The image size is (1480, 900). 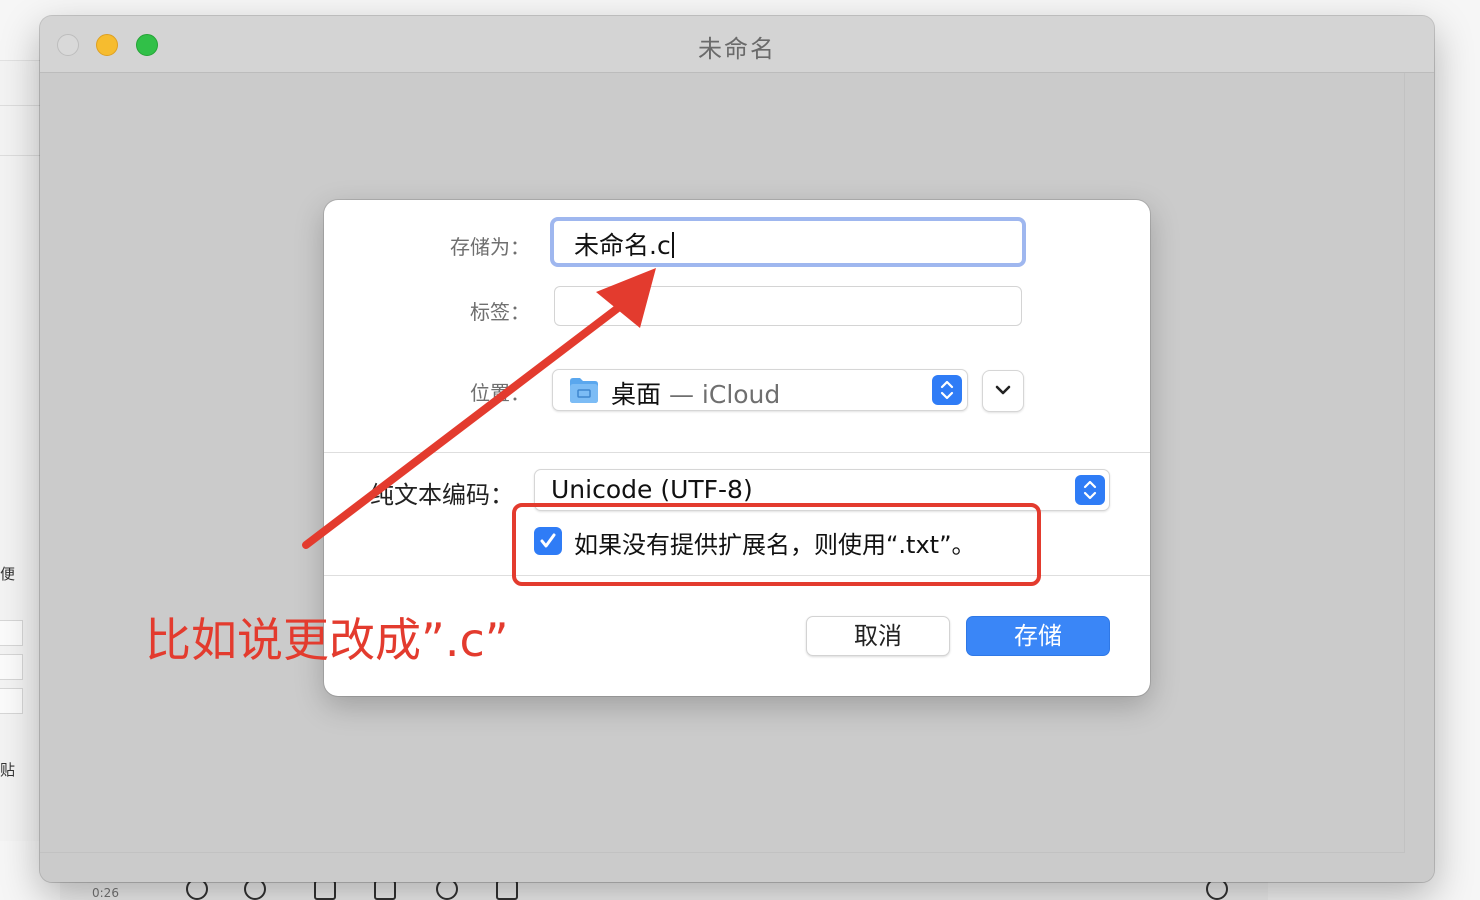 What do you see at coordinates (737, 452) in the screenshot?
I see `section-divider` at bounding box center [737, 452].